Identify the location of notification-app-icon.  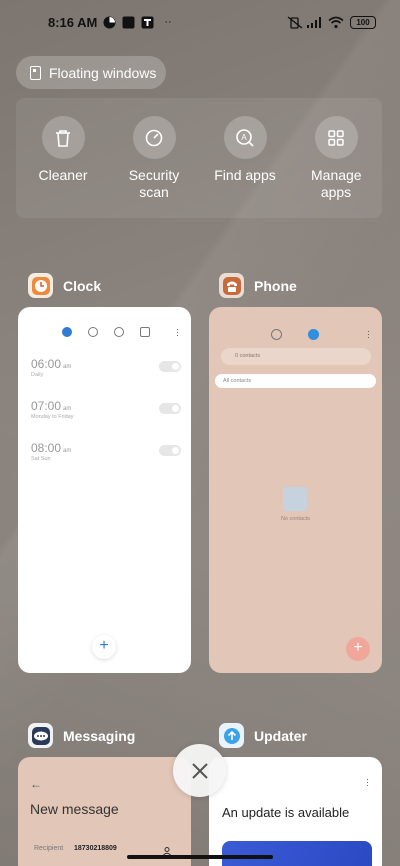
(109, 22).